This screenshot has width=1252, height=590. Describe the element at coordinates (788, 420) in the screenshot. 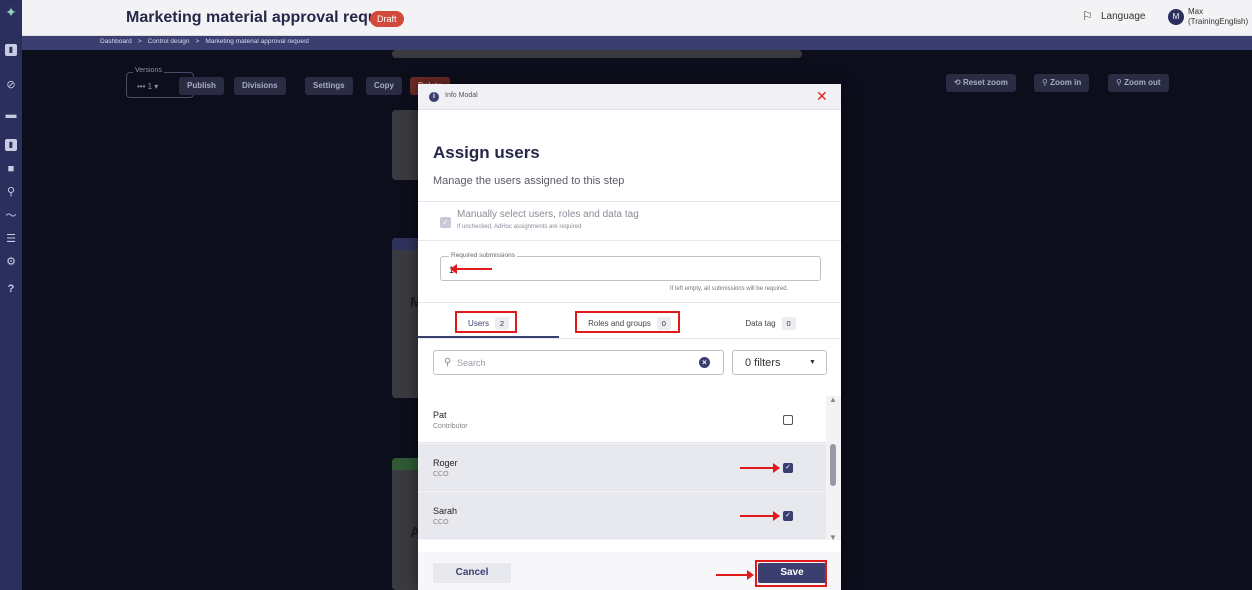

I see `user-checkbox-pat` at that location.